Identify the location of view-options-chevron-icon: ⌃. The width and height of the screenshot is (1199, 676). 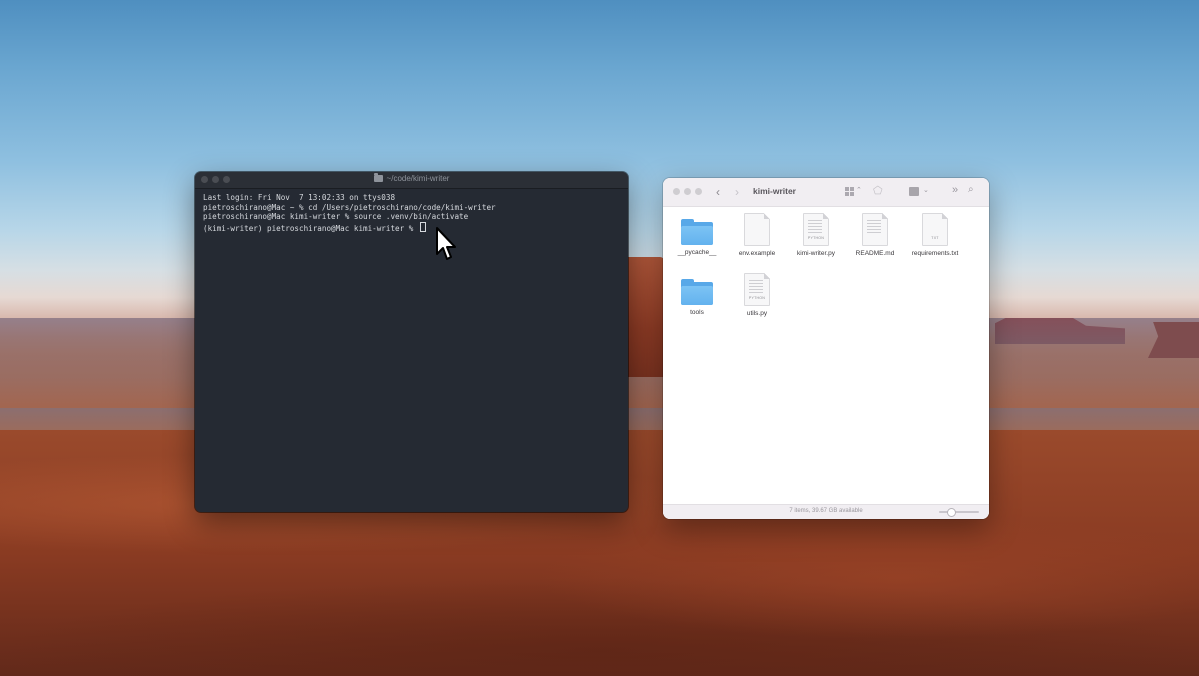
(859, 190).